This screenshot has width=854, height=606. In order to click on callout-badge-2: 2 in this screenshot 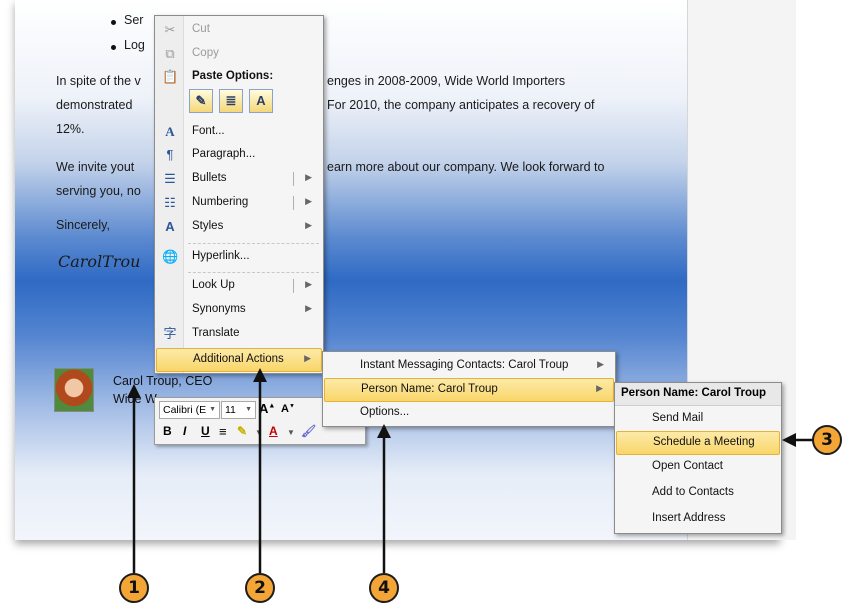, I will do `click(260, 588)`.